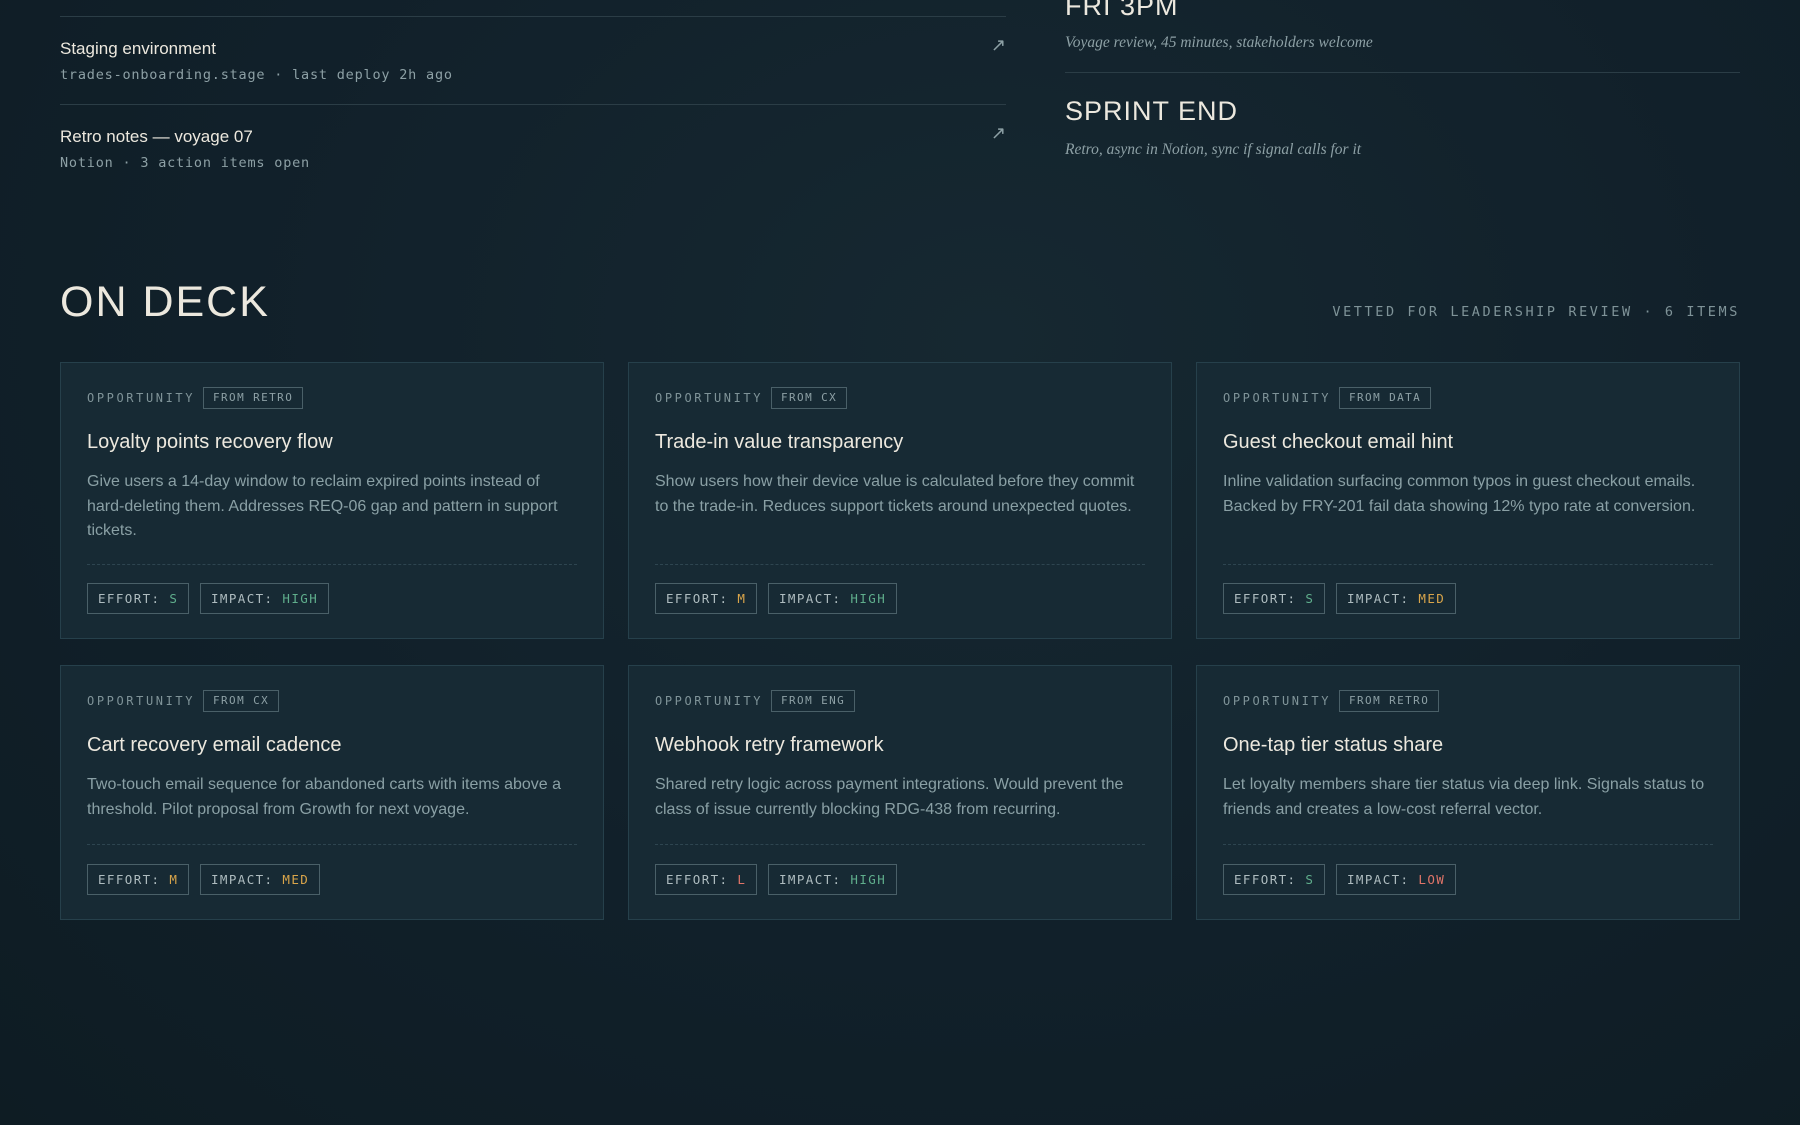 The image size is (1800, 1125). I want to click on effort-value: L, so click(742, 879).